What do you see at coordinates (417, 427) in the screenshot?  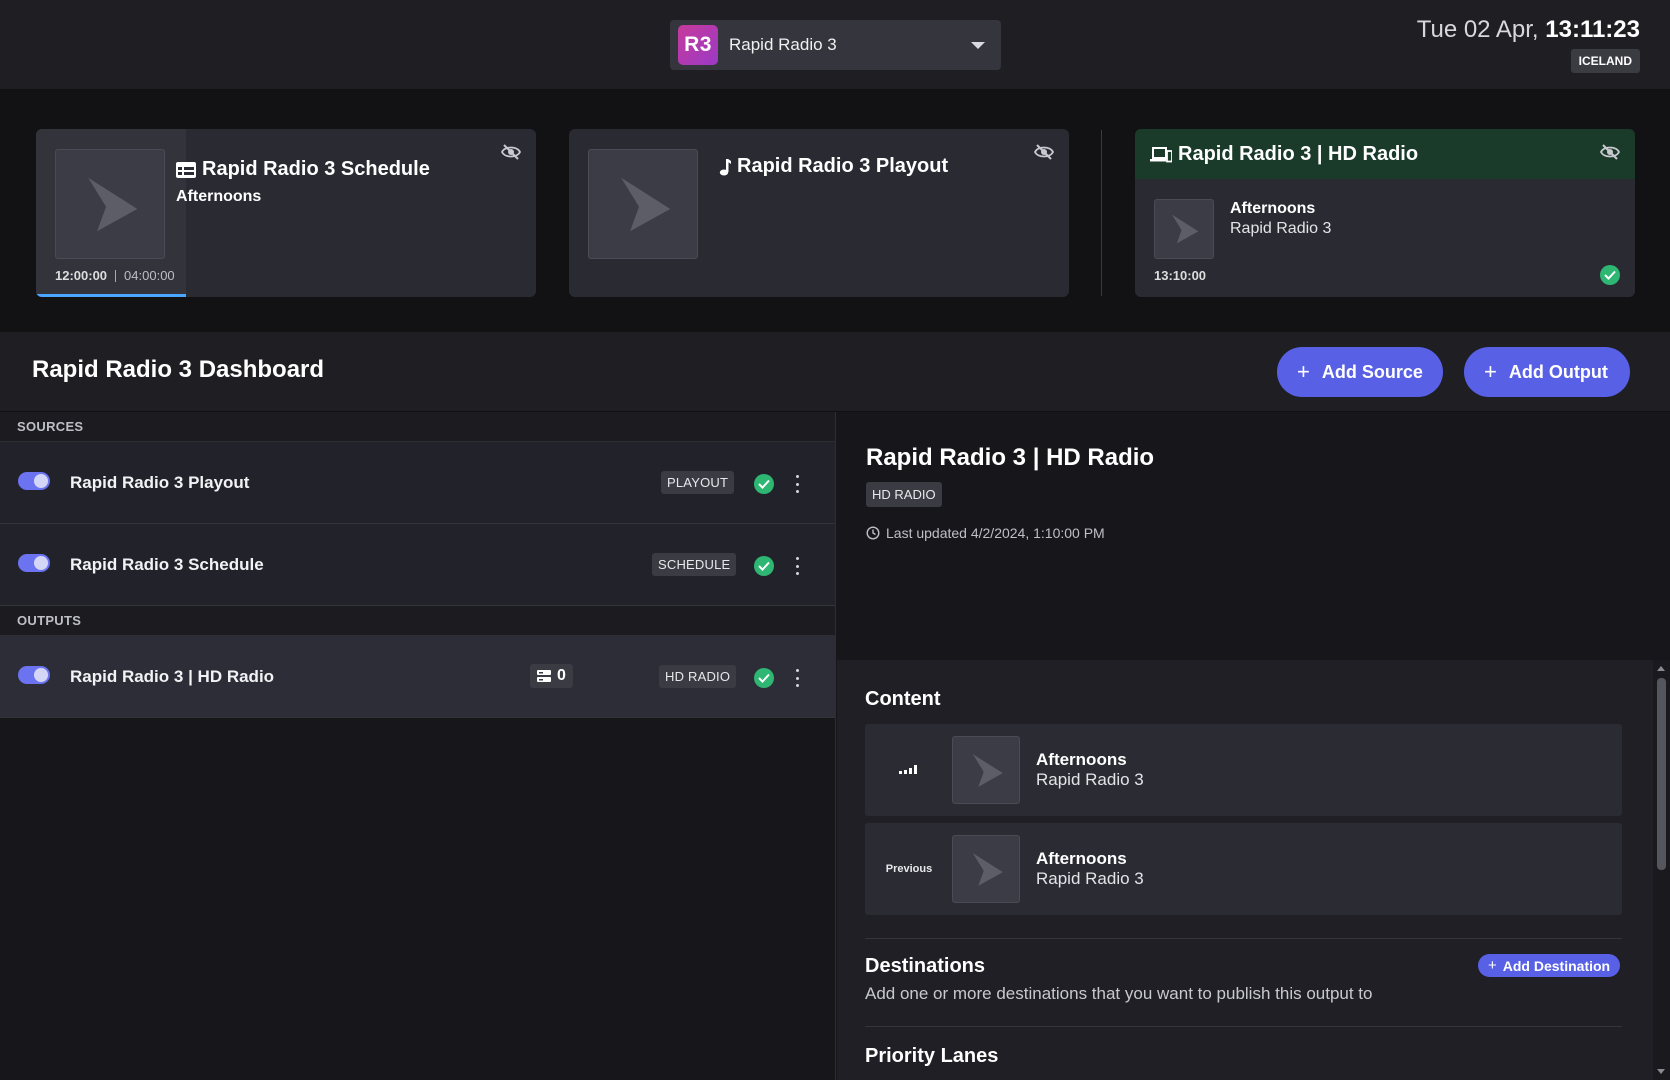 I see `sources-section-label: SOURCES` at bounding box center [417, 427].